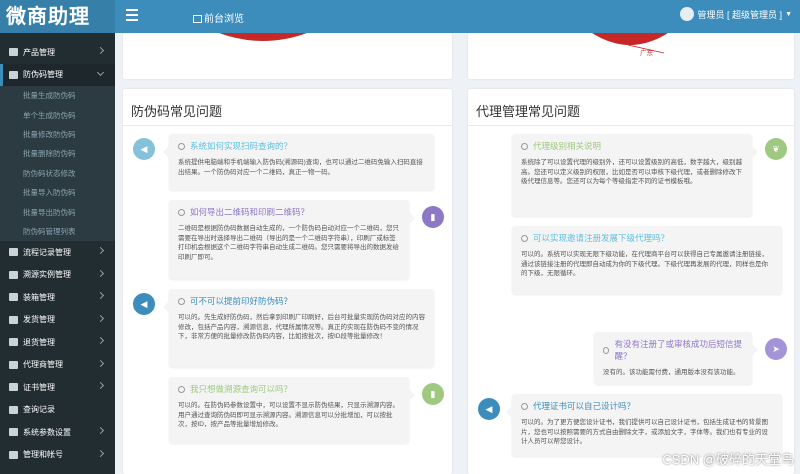 The image size is (800, 474). I want to click on chart-fragment-left, so click(263, 37).